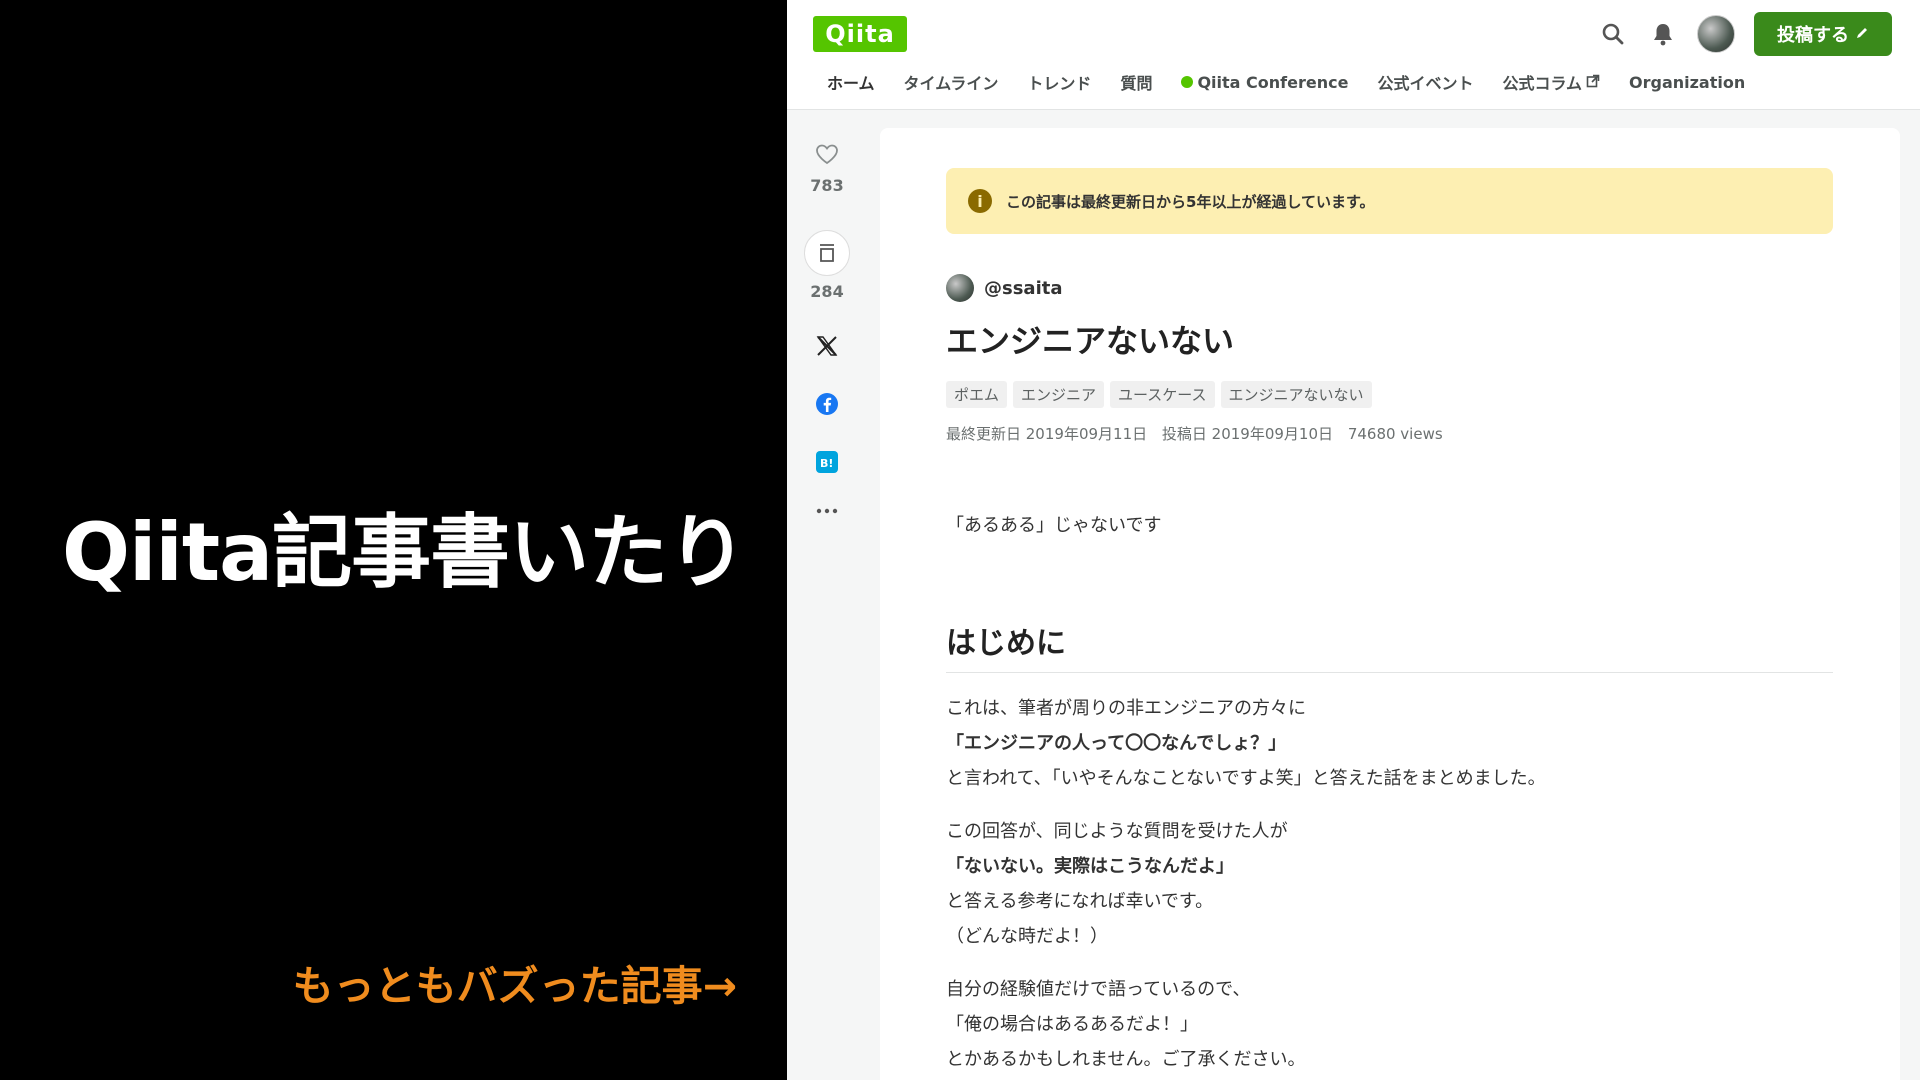  I want to click on nav-qiita-conference: Qiita Conference, so click(1264, 82).